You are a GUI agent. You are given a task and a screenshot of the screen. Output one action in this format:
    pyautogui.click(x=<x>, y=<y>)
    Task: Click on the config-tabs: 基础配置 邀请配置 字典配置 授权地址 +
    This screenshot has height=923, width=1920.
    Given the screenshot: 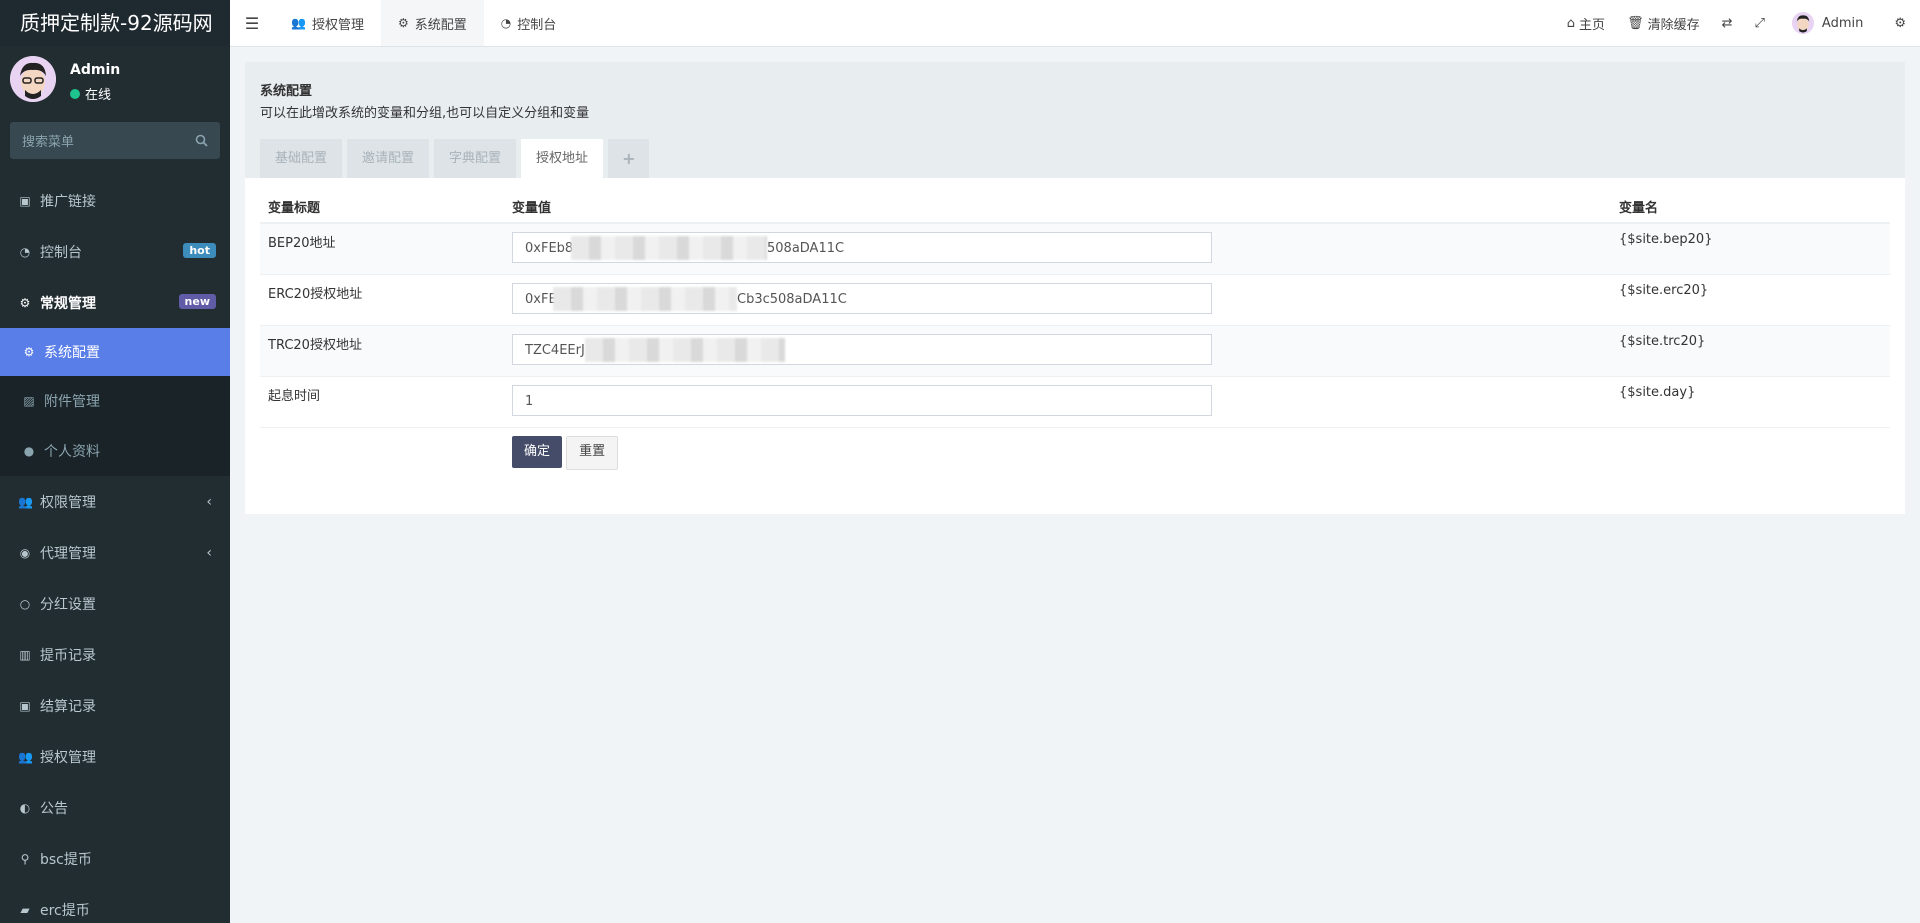 What is the action you would take?
    pyautogui.click(x=455, y=158)
    